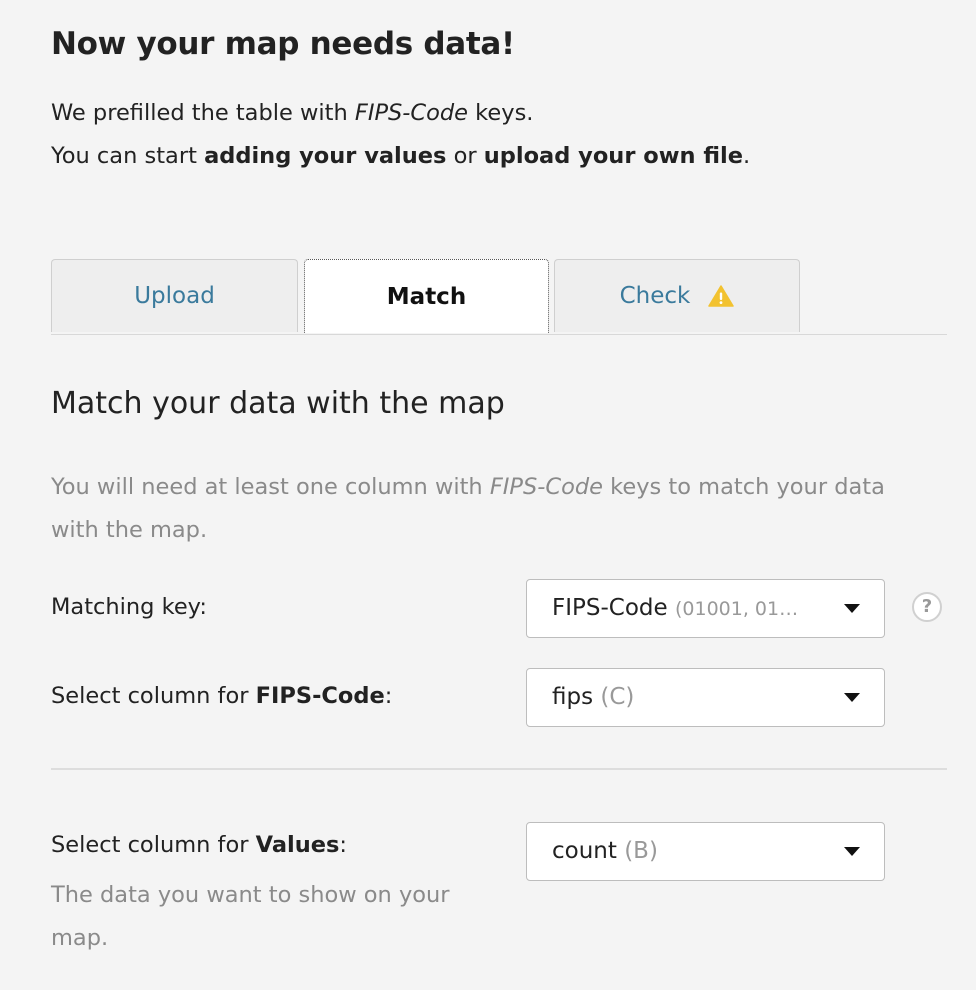 The width and height of the screenshot is (976, 990). What do you see at coordinates (199, 845) in the screenshot?
I see `value-column-label: Select column for Values:` at bounding box center [199, 845].